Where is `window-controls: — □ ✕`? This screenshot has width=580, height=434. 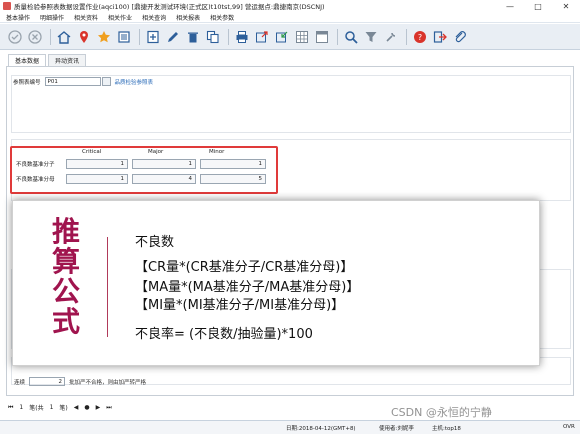
window-controls: — □ ✕ is located at coordinates (538, 6).